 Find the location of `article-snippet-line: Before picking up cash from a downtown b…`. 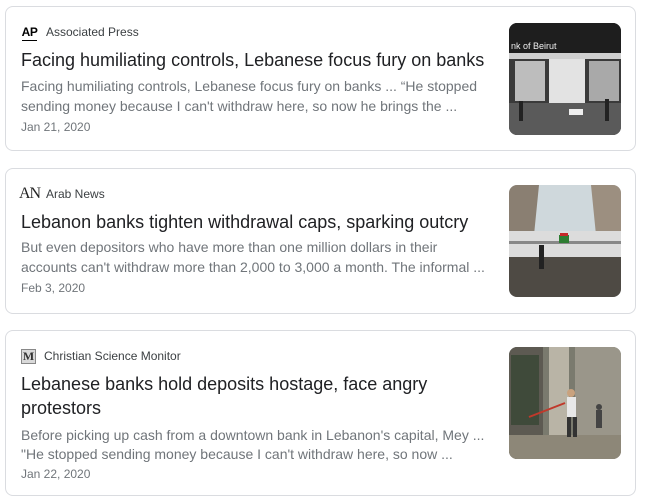

article-snippet-line: Before picking up cash from a downtown b… is located at coordinates (253, 435).